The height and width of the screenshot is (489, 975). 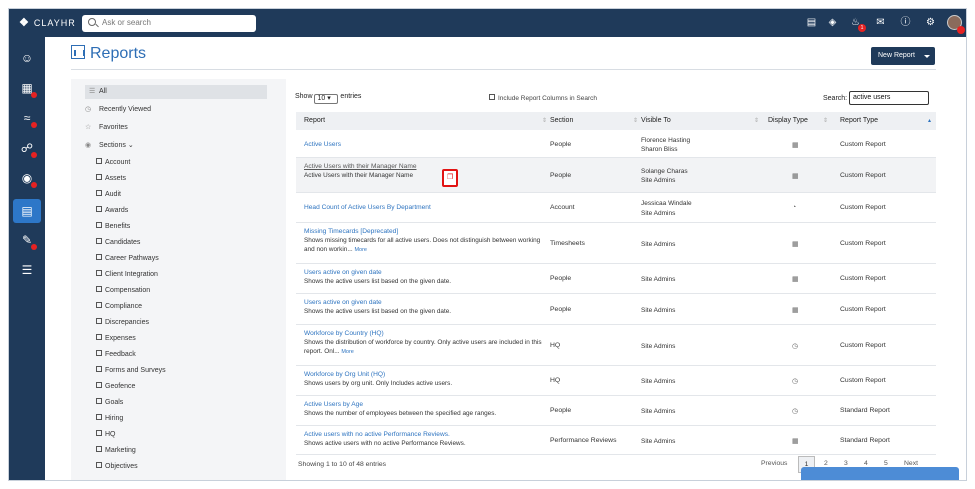 What do you see at coordinates (826, 463) in the screenshot?
I see `page-2-button: 2` at bounding box center [826, 463].